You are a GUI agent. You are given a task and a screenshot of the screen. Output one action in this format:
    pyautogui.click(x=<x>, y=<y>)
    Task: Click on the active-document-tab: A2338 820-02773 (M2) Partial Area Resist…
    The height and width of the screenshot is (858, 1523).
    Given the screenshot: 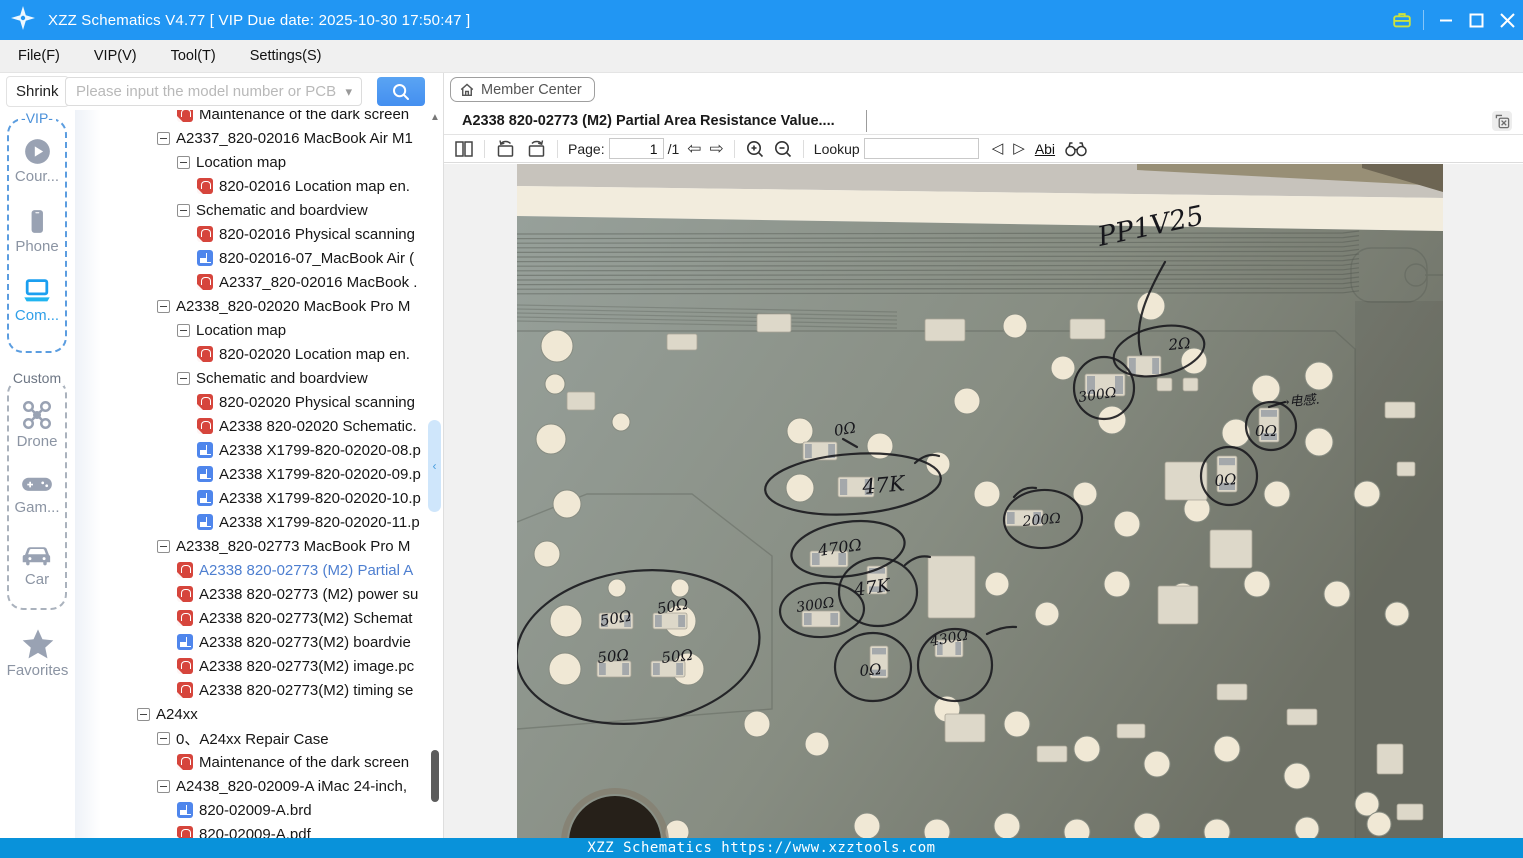 What is the action you would take?
    pyautogui.click(x=655, y=121)
    